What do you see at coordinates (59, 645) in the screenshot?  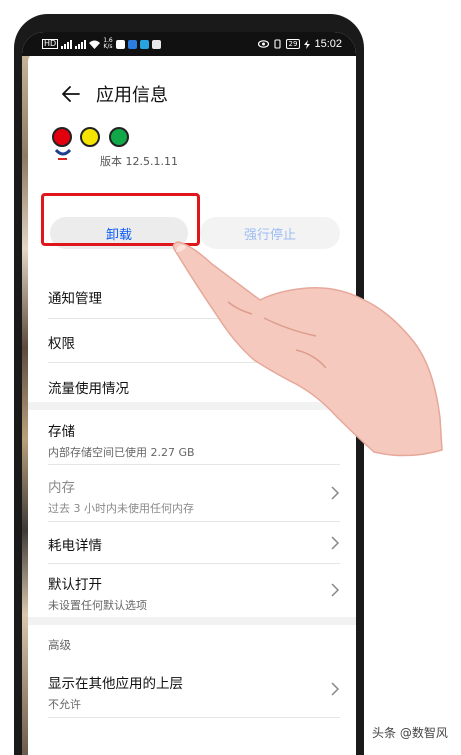 I see `section-header-advanced: 高级` at bounding box center [59, 645].